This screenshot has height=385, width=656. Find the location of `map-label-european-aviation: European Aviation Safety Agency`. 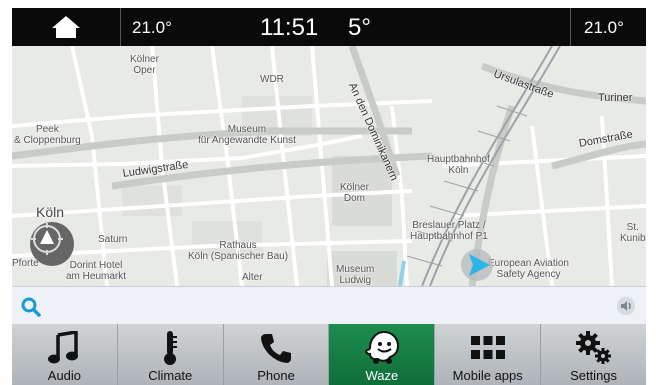

map-label-european-aviation: European Aviation Safety Agency is located at coordinates (528, 269).